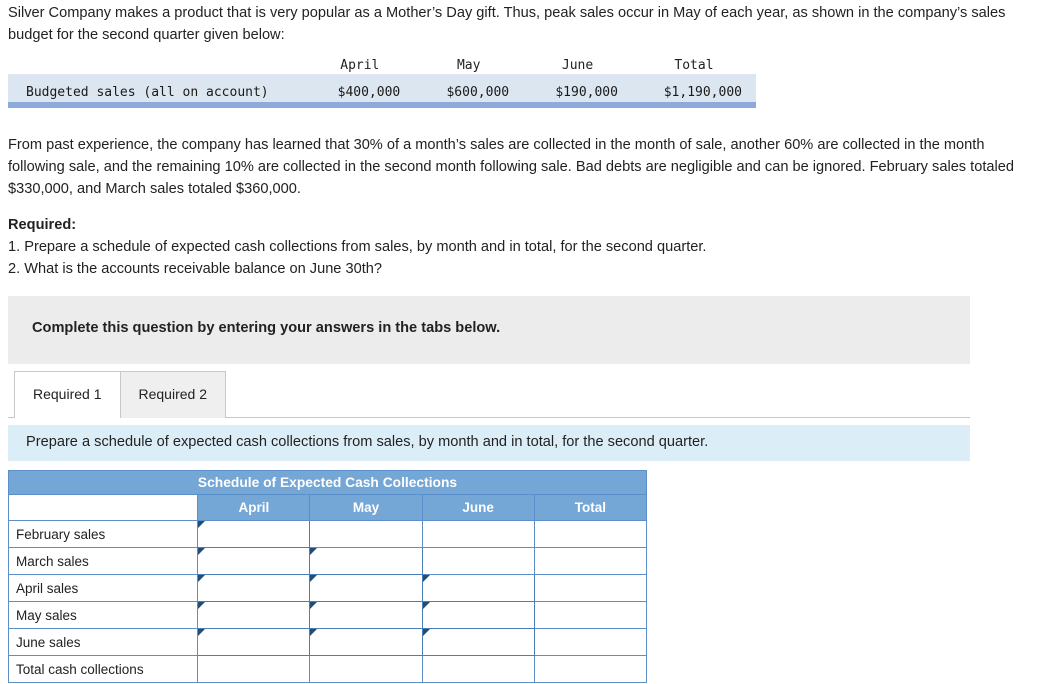  What do you see at coordinates (590, 615) in the screenshot?
I see `cell-may-total` at bounding box center [590, 615].